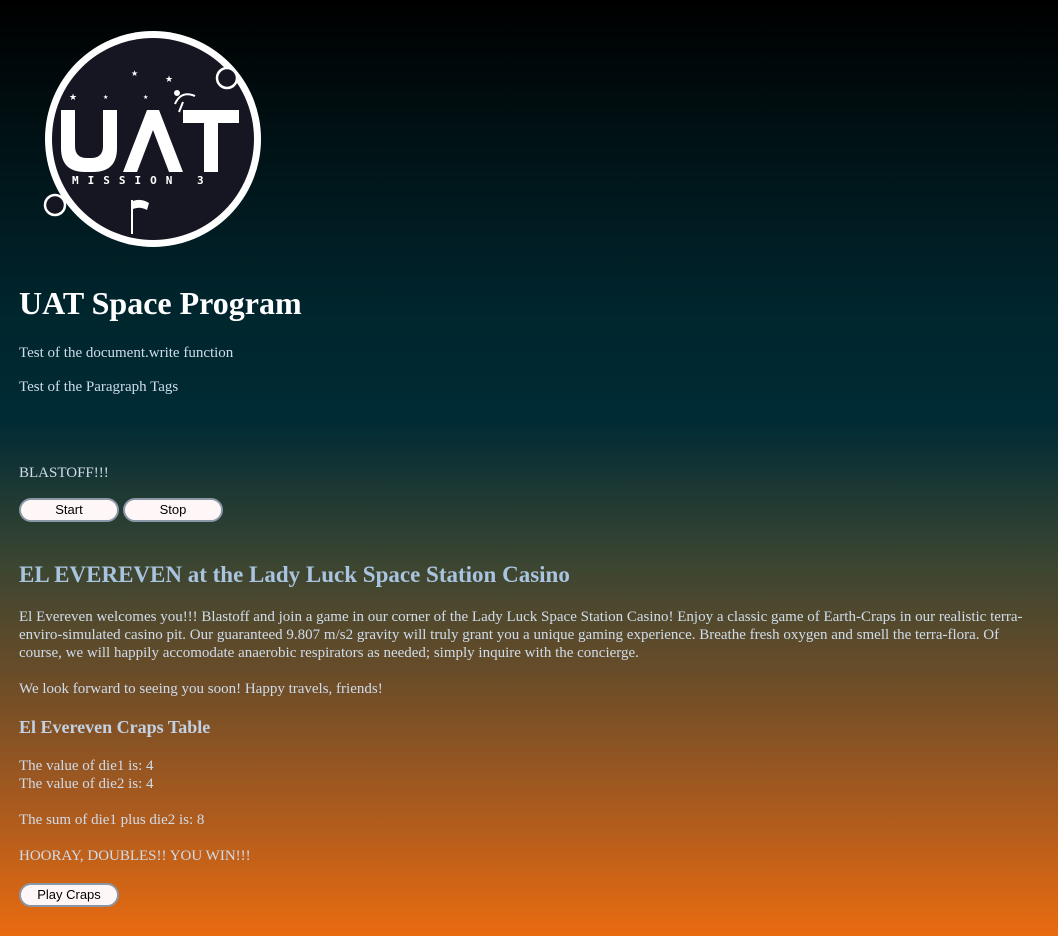  What do you see at coordinates (160, 303) in the screenshot?
I see `page-title: UAT Space Program` at bounding box center [160, 303].